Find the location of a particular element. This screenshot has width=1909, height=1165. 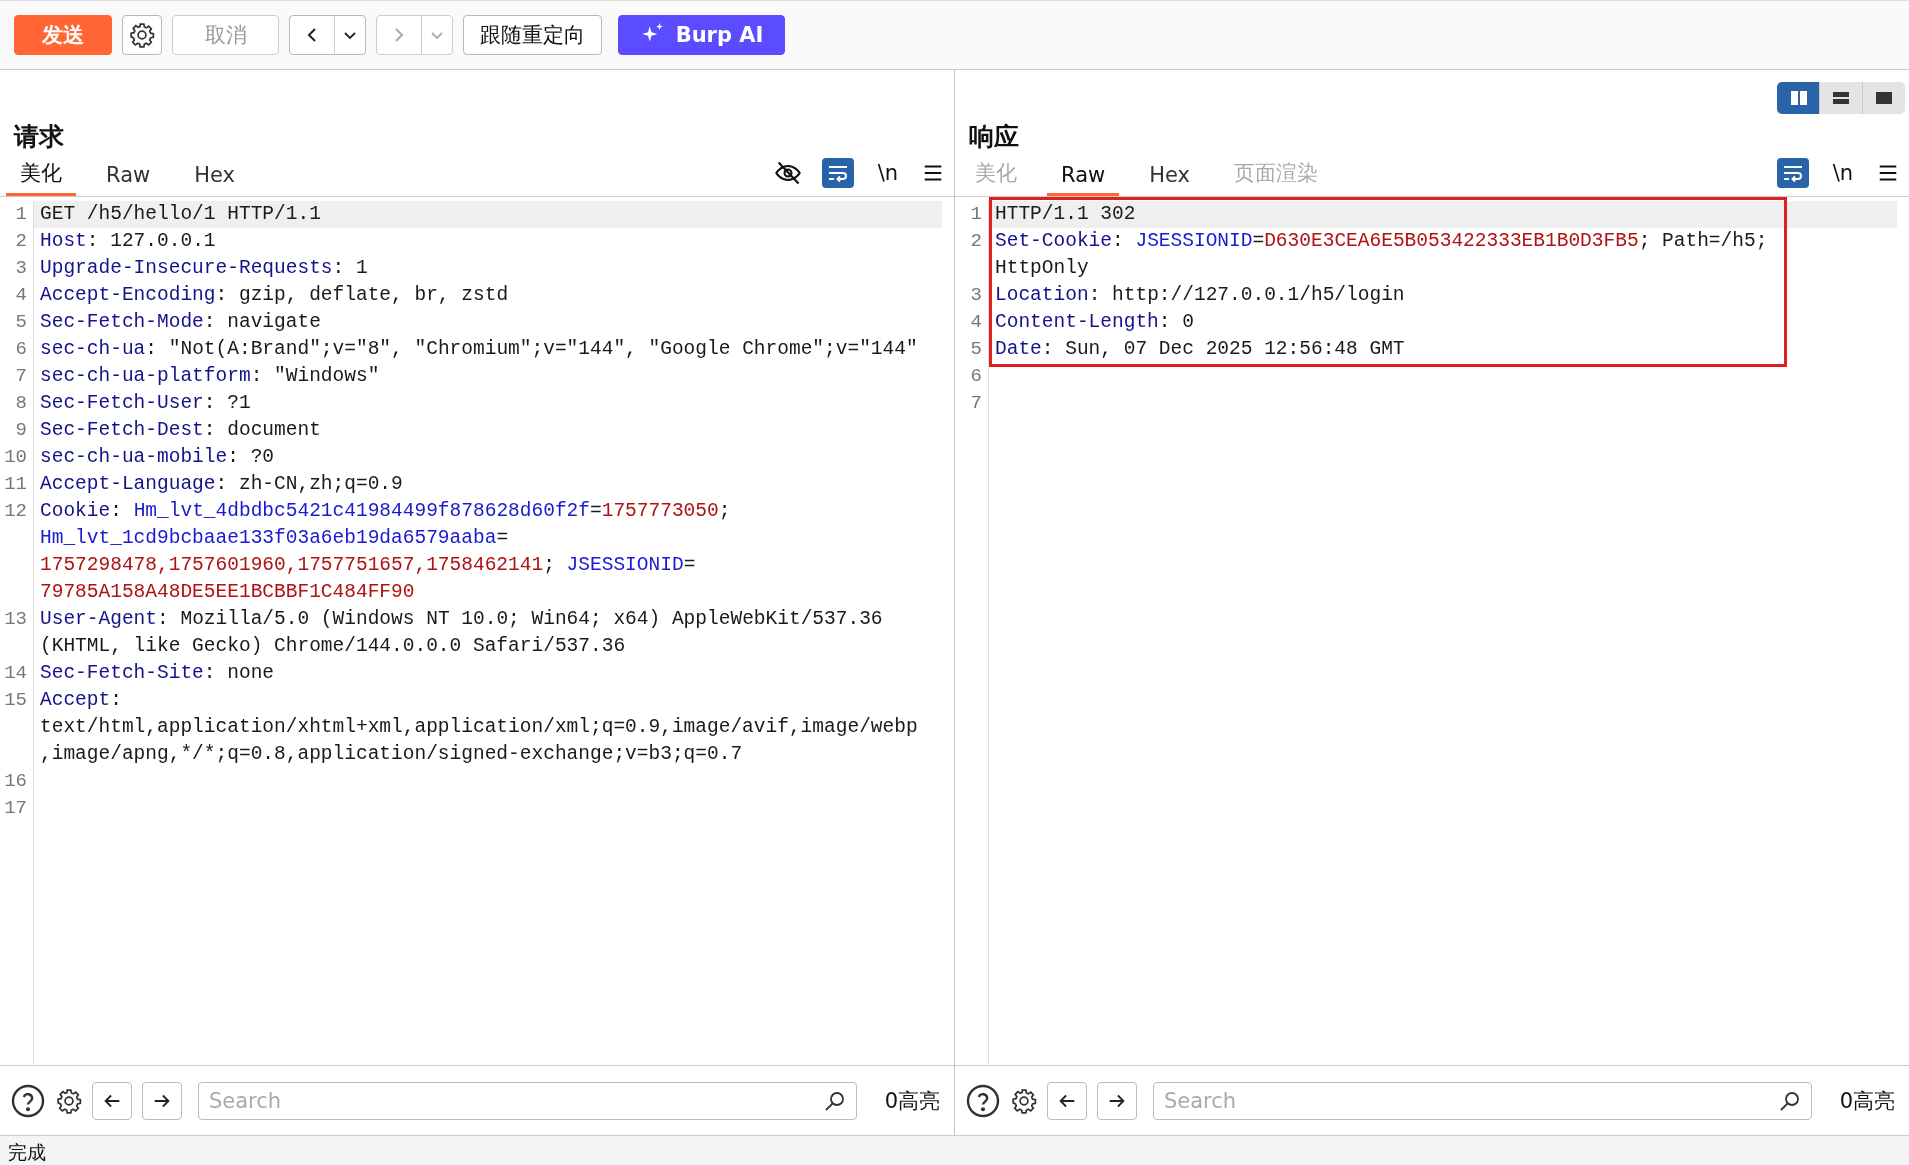

code-line: Cookie: Hm_lvt_4dbdbc5421c41984499f878628d60f2f=1757773050; is located at coordinates (386, 511).